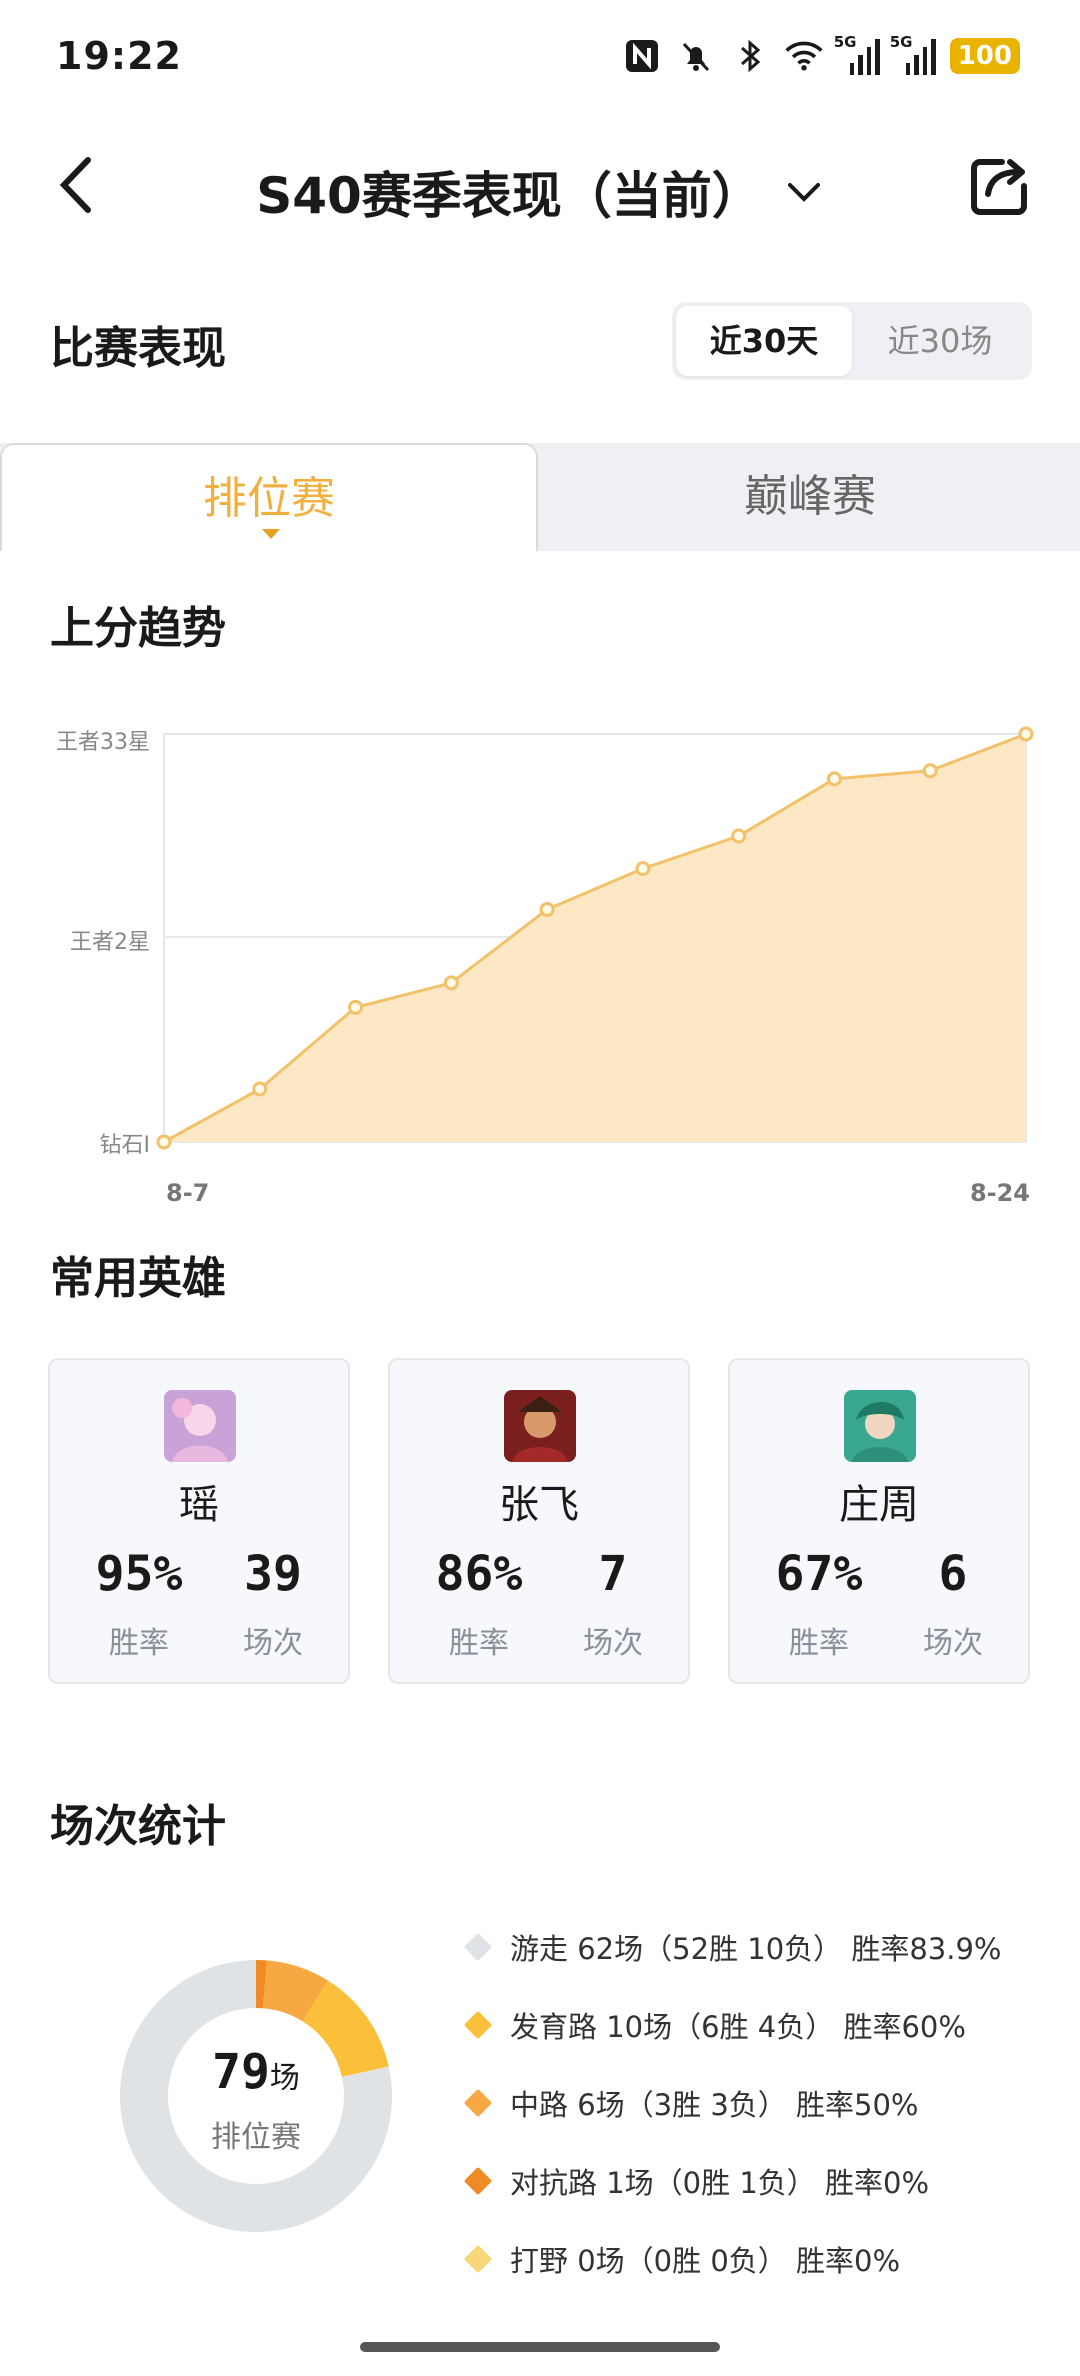 This screenshot has height=2376, width=1080. What do you see at coordinates (103, 742) in the screenshot?
I see `y-tick-label: 王者33星` at bounding box center [103, 742].